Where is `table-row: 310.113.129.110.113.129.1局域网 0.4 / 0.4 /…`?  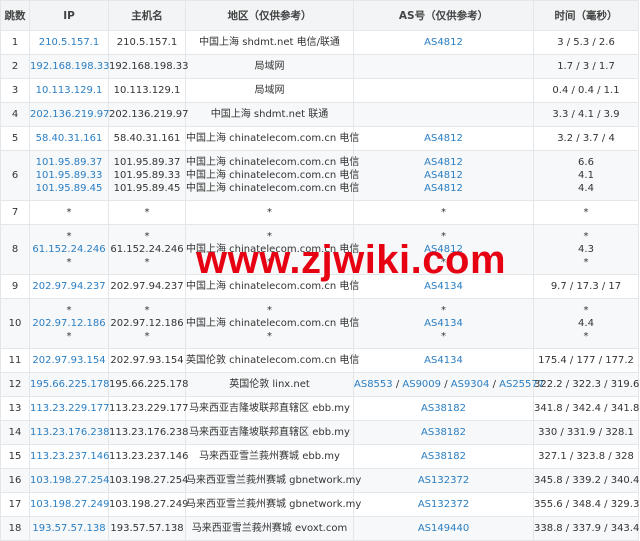
table-row: 310.113.129.110.113.129.1局域网 0.4 / 0.4 /… is located at coordinates (320, 91).